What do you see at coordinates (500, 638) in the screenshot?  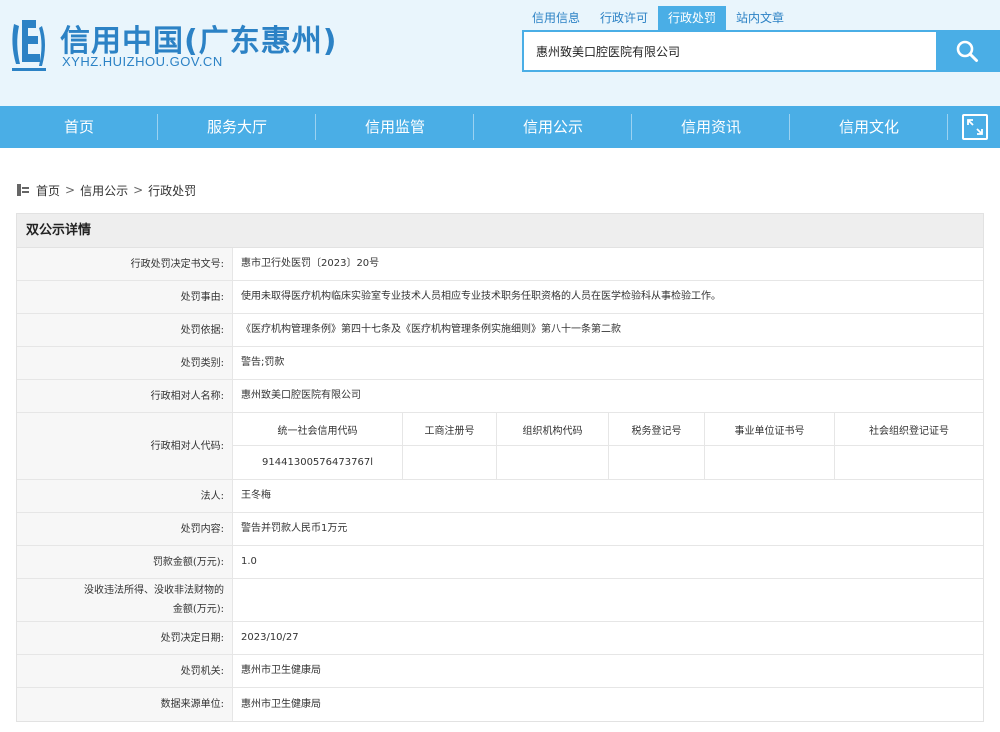 I see `detail-row: 处罚决定日期: 2023/10/27` at bounding box center [500, 638].